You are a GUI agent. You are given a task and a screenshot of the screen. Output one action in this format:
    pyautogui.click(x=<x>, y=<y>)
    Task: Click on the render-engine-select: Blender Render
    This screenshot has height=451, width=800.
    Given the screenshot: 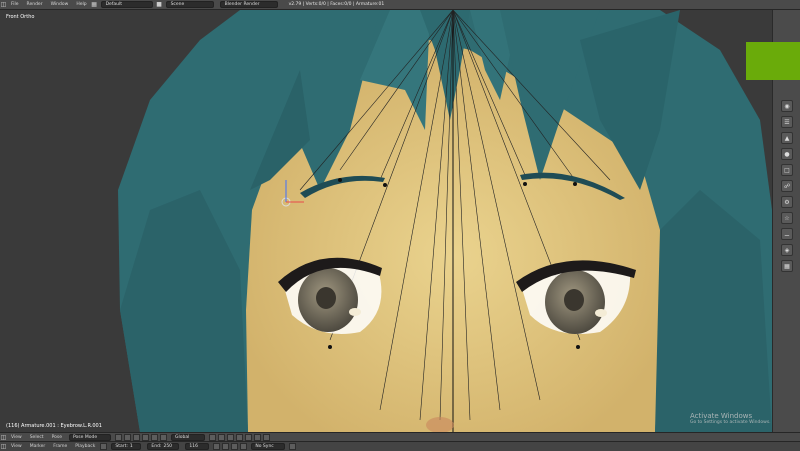 What is the action you would take?
    pyautogui.click(x=248, y=4)
    